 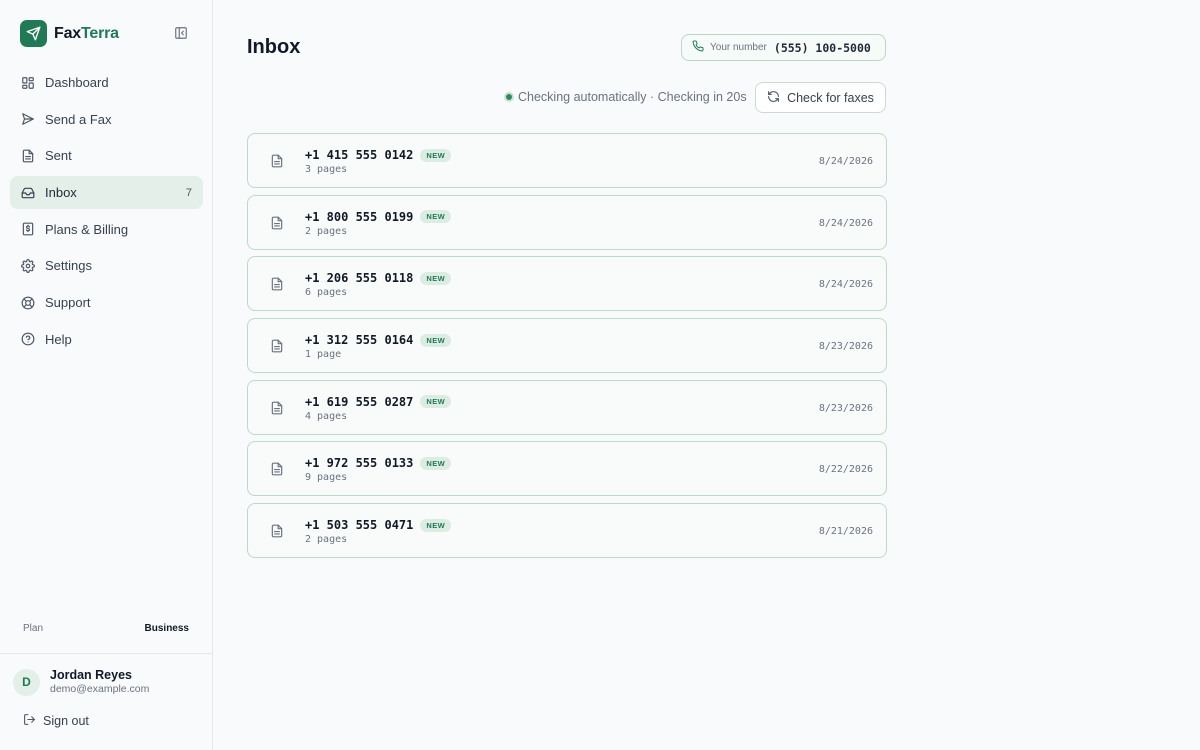 I want to click on sidebar-item-label: Send a Fax, so click(x=78, y=119).